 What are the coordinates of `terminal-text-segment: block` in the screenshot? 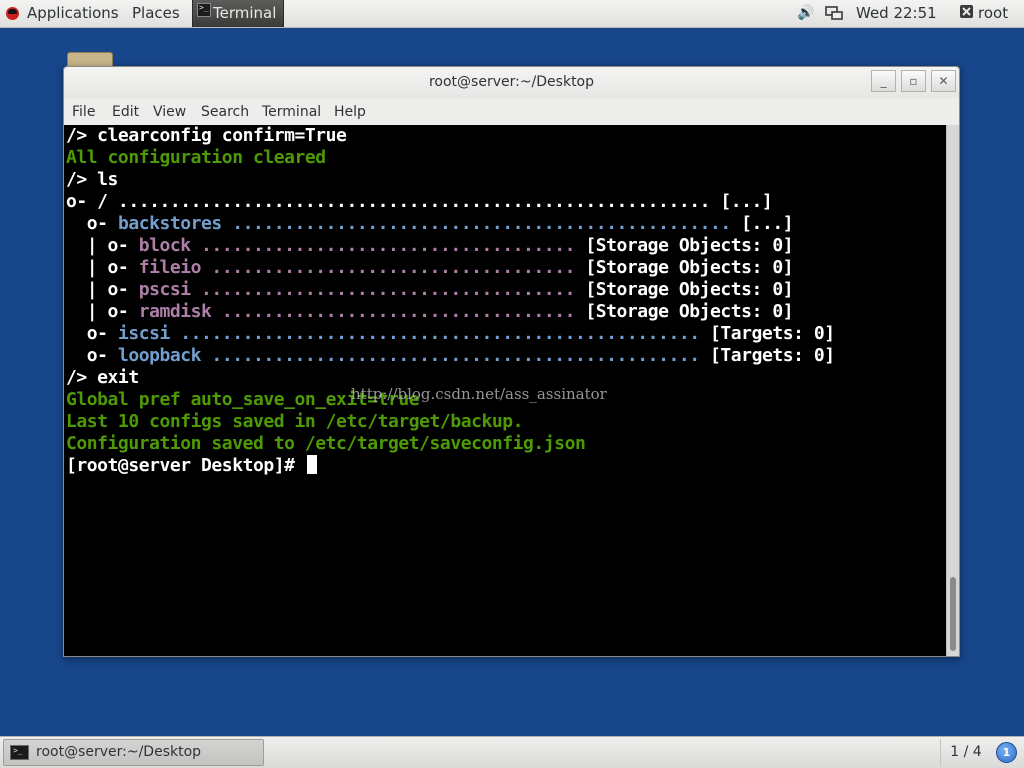 It's located at (164, 245).